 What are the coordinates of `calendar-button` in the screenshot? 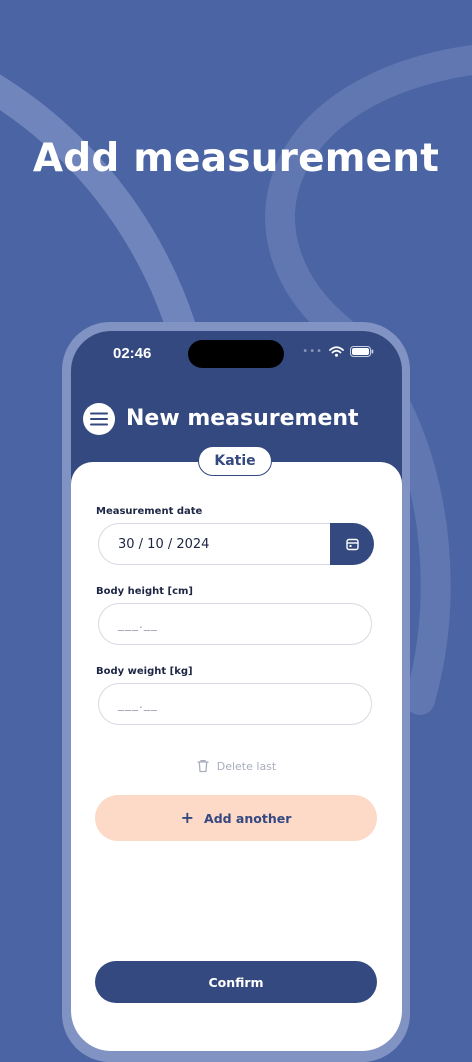 It's located at (352, 544).